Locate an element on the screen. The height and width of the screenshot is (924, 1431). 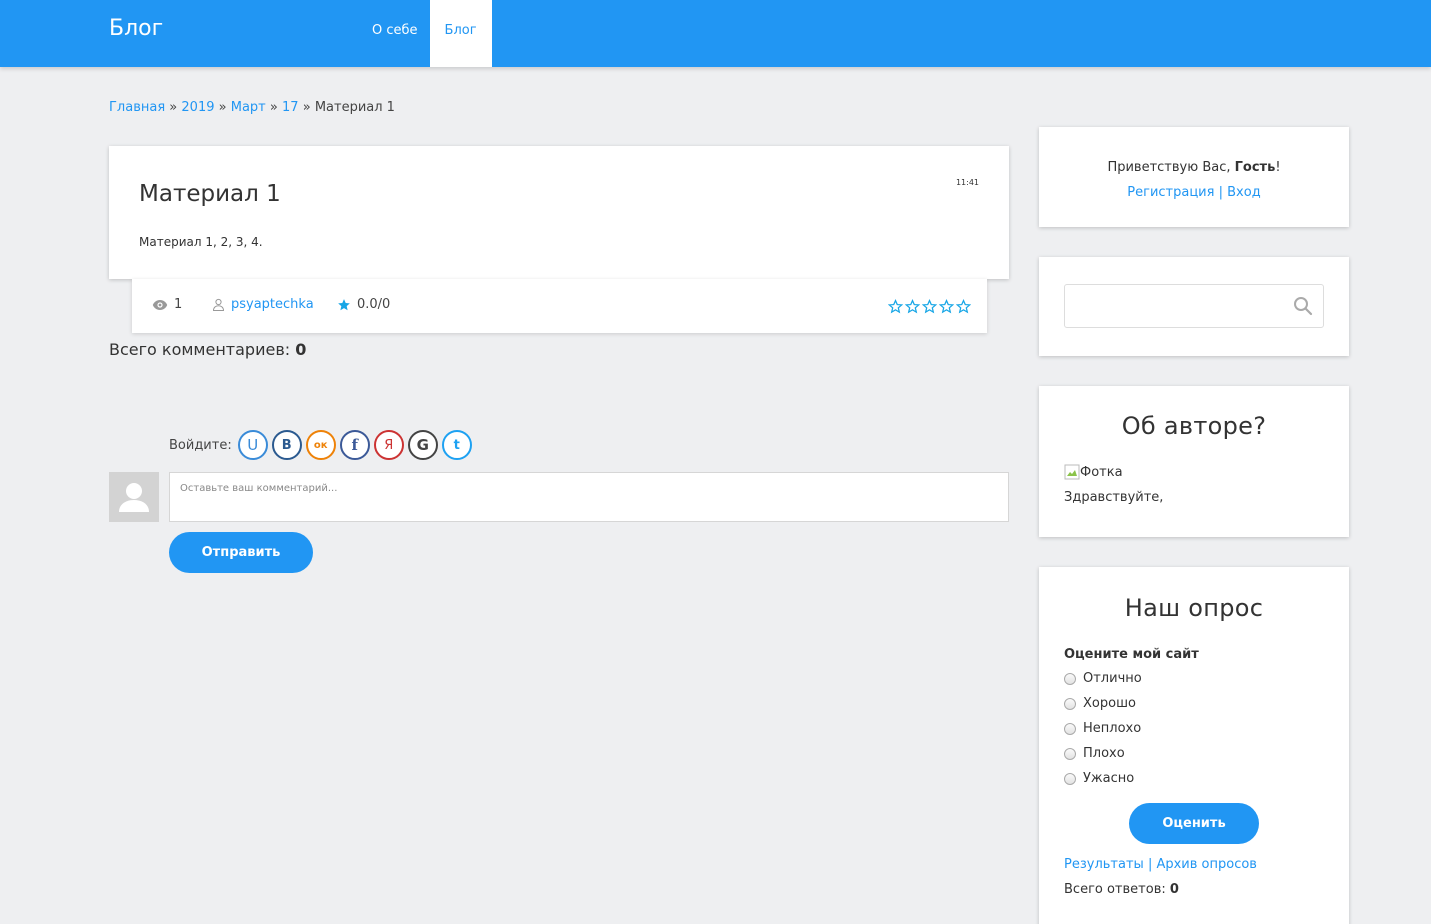
poll-option: Ужасно is located at coordinates (1099, 778).